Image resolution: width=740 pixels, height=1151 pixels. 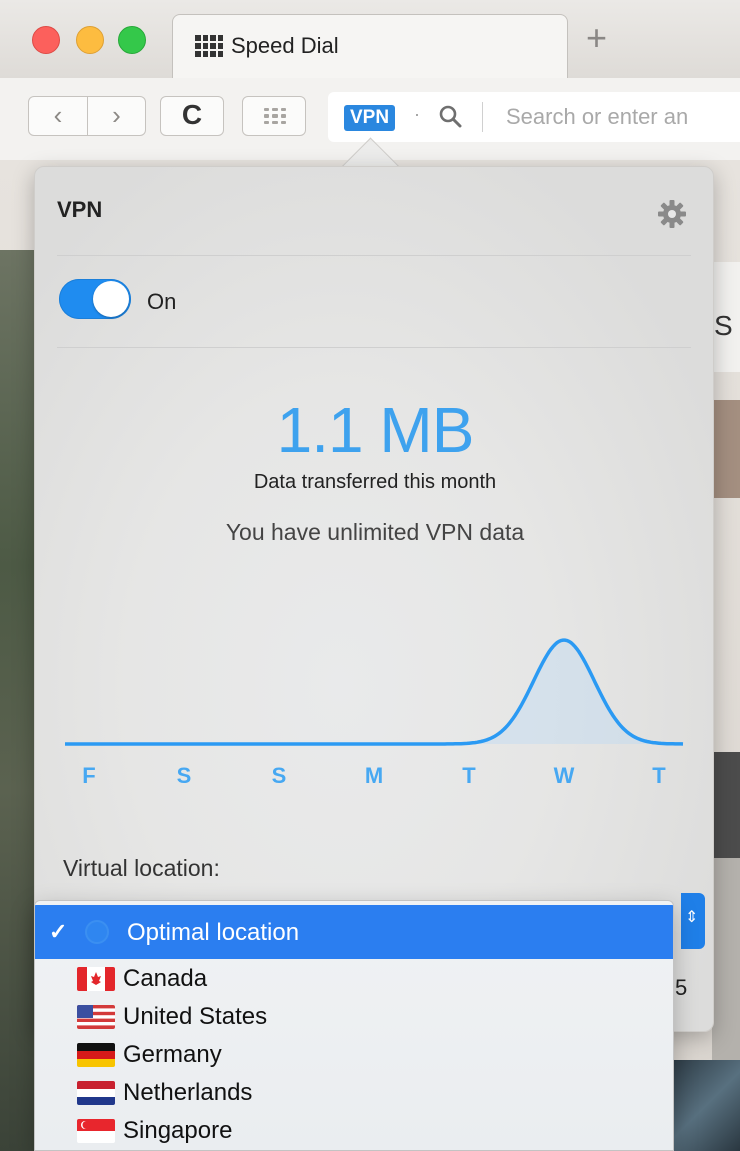 What do you see at coordinates (692, 917) in the screenshot?
I see `chevron-updown-icon: ⇕` at bounding box center [692, 917].